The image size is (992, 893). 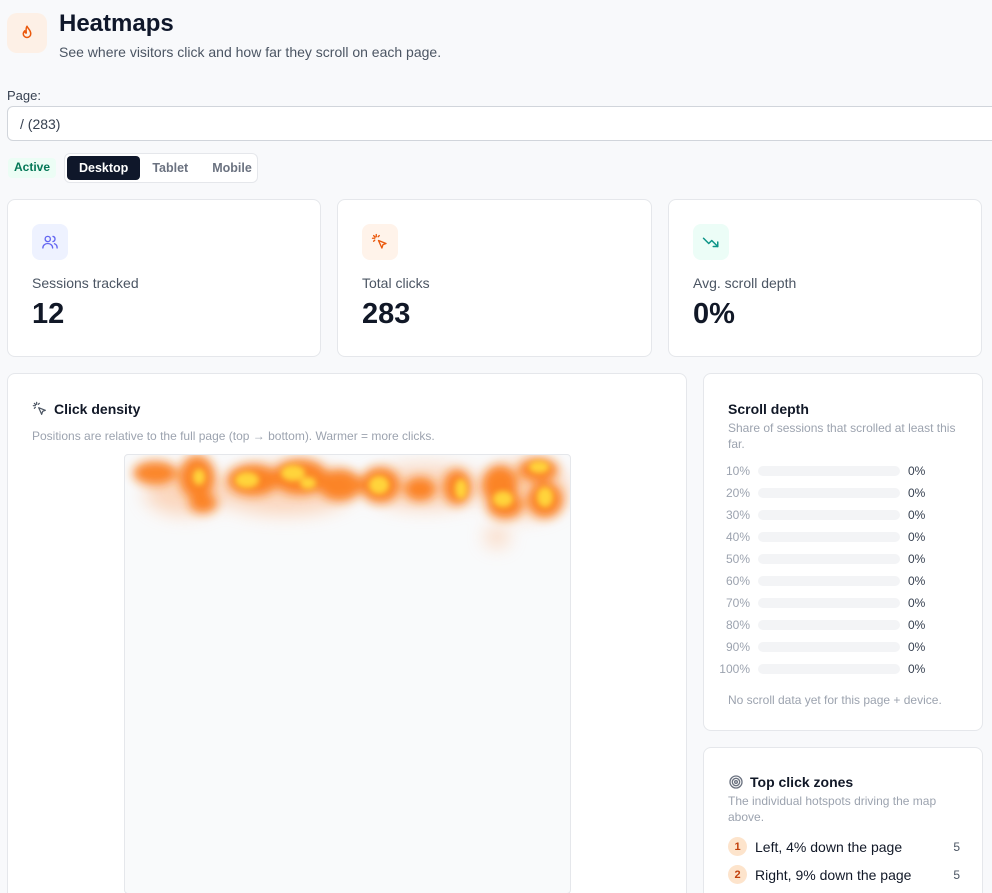 I want to click on scroll-threshold: 70%, so click(x=737, y=603).